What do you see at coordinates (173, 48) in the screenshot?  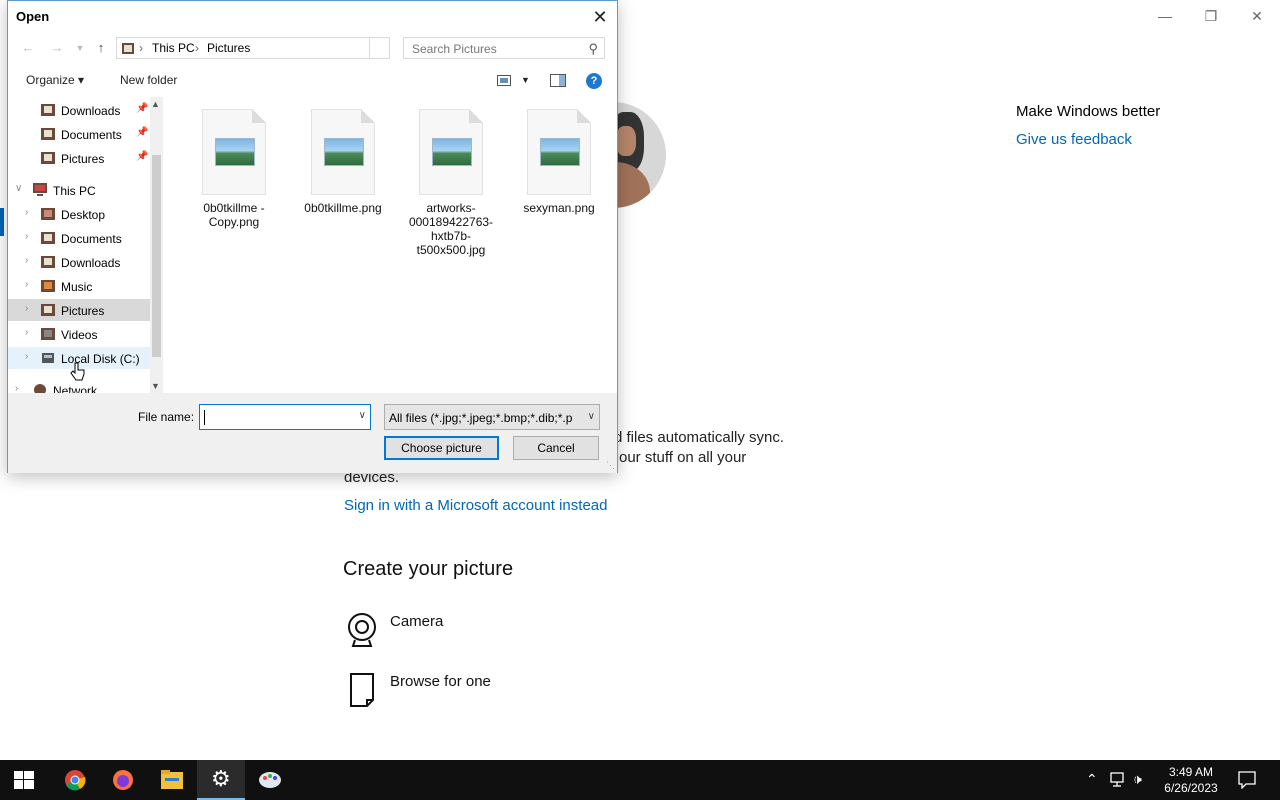 I see `breadcrumb-this-pc: This PC` at bounding box center [173, 48].